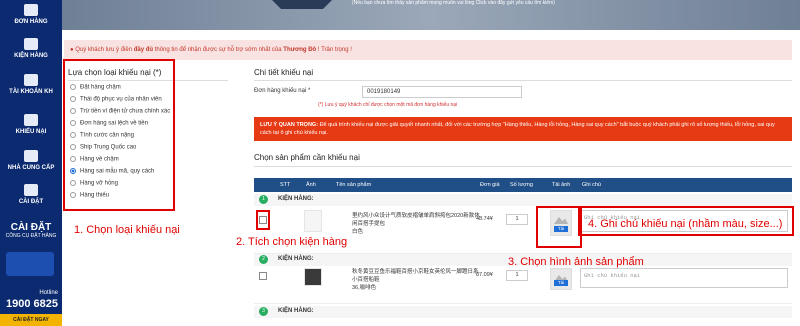 The width and height of the screenshot is (800, 326). I want to click on complaint-detail-title: Chi tiết khiếu nại, so click(284, 72).